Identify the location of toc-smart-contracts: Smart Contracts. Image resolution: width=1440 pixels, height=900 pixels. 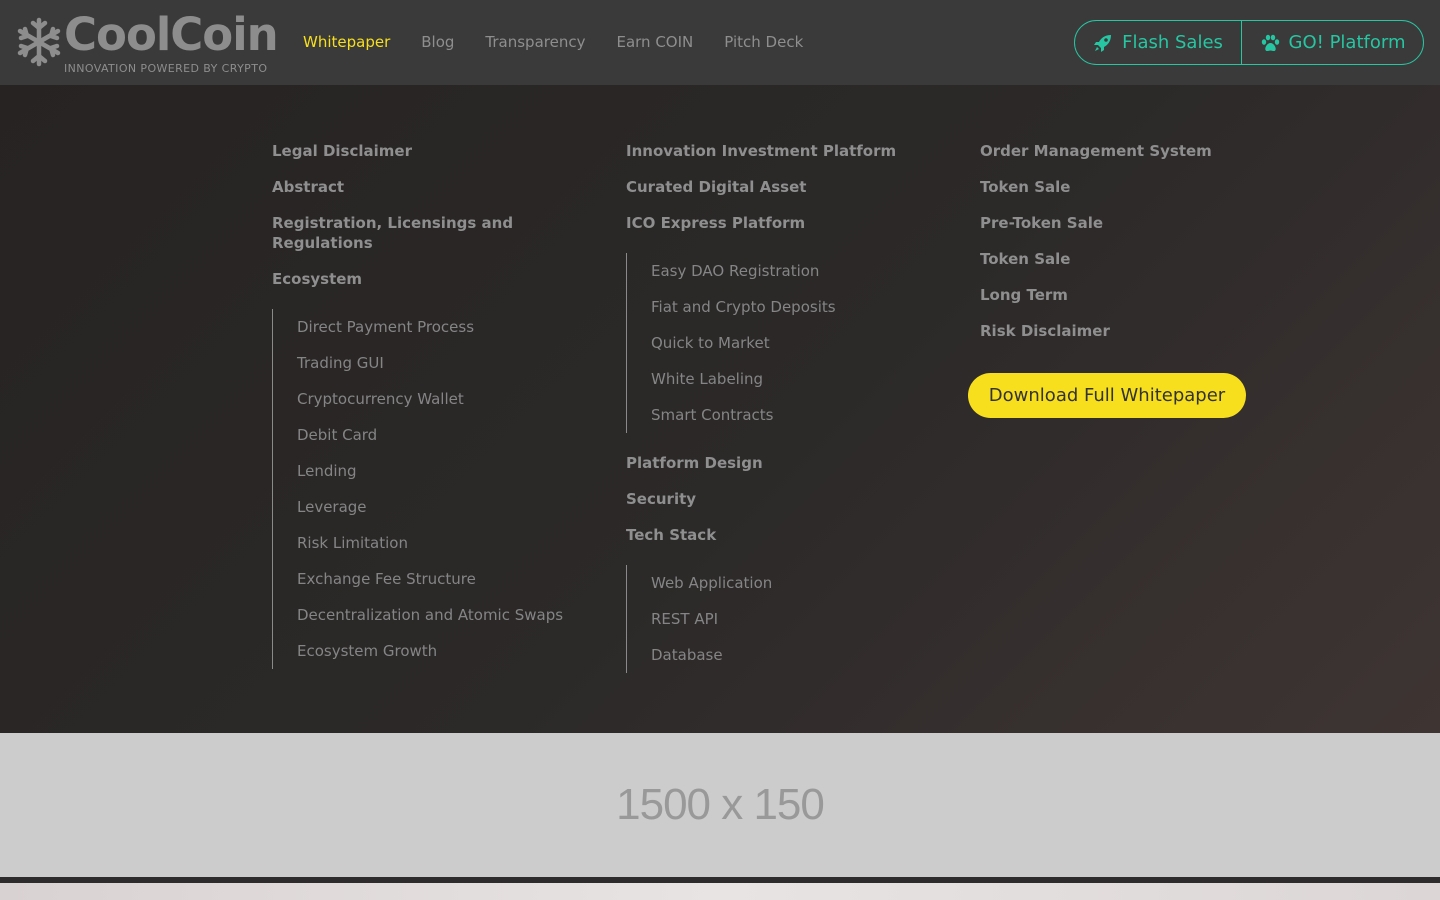
(712, 415).